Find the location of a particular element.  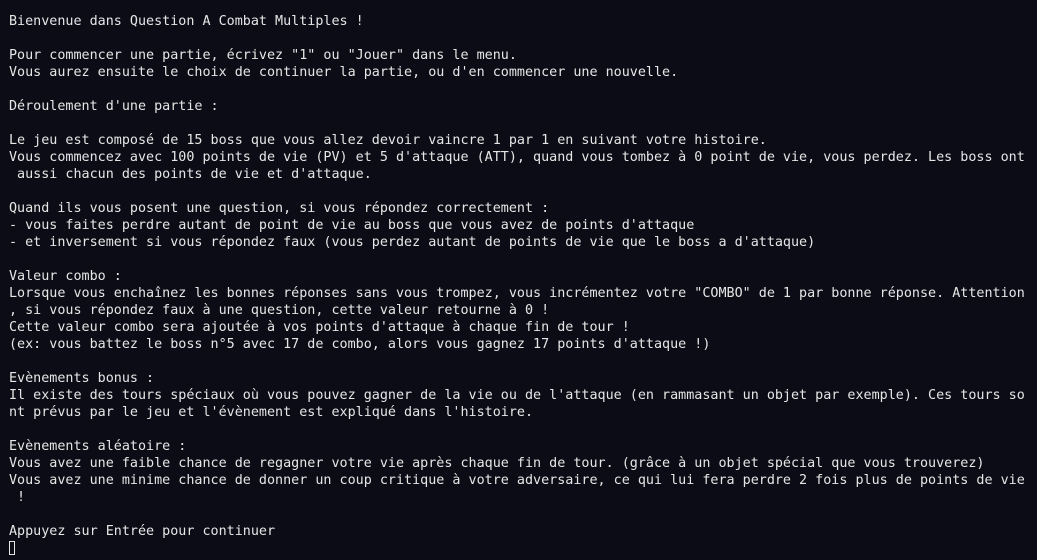

text-cursor is located at coordinates (12, 548).